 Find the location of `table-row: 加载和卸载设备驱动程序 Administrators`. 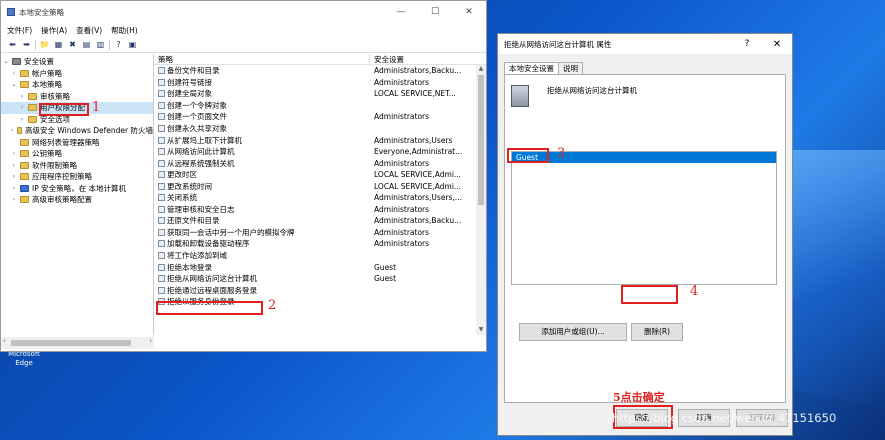

table-row: 加载和卸载设备驱动程序 Administrators is located at coordinates (320, 244).